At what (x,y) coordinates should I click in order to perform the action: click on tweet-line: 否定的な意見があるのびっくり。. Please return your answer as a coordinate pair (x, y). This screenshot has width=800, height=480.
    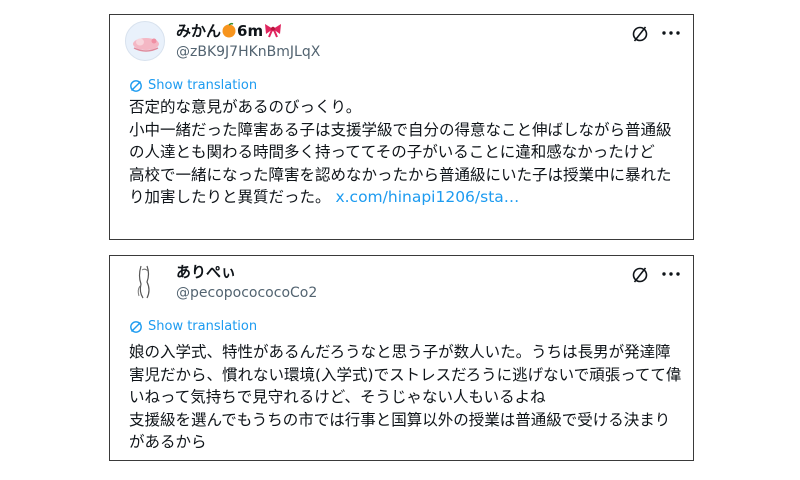
    Looking at the image, I should click on (245, 107).